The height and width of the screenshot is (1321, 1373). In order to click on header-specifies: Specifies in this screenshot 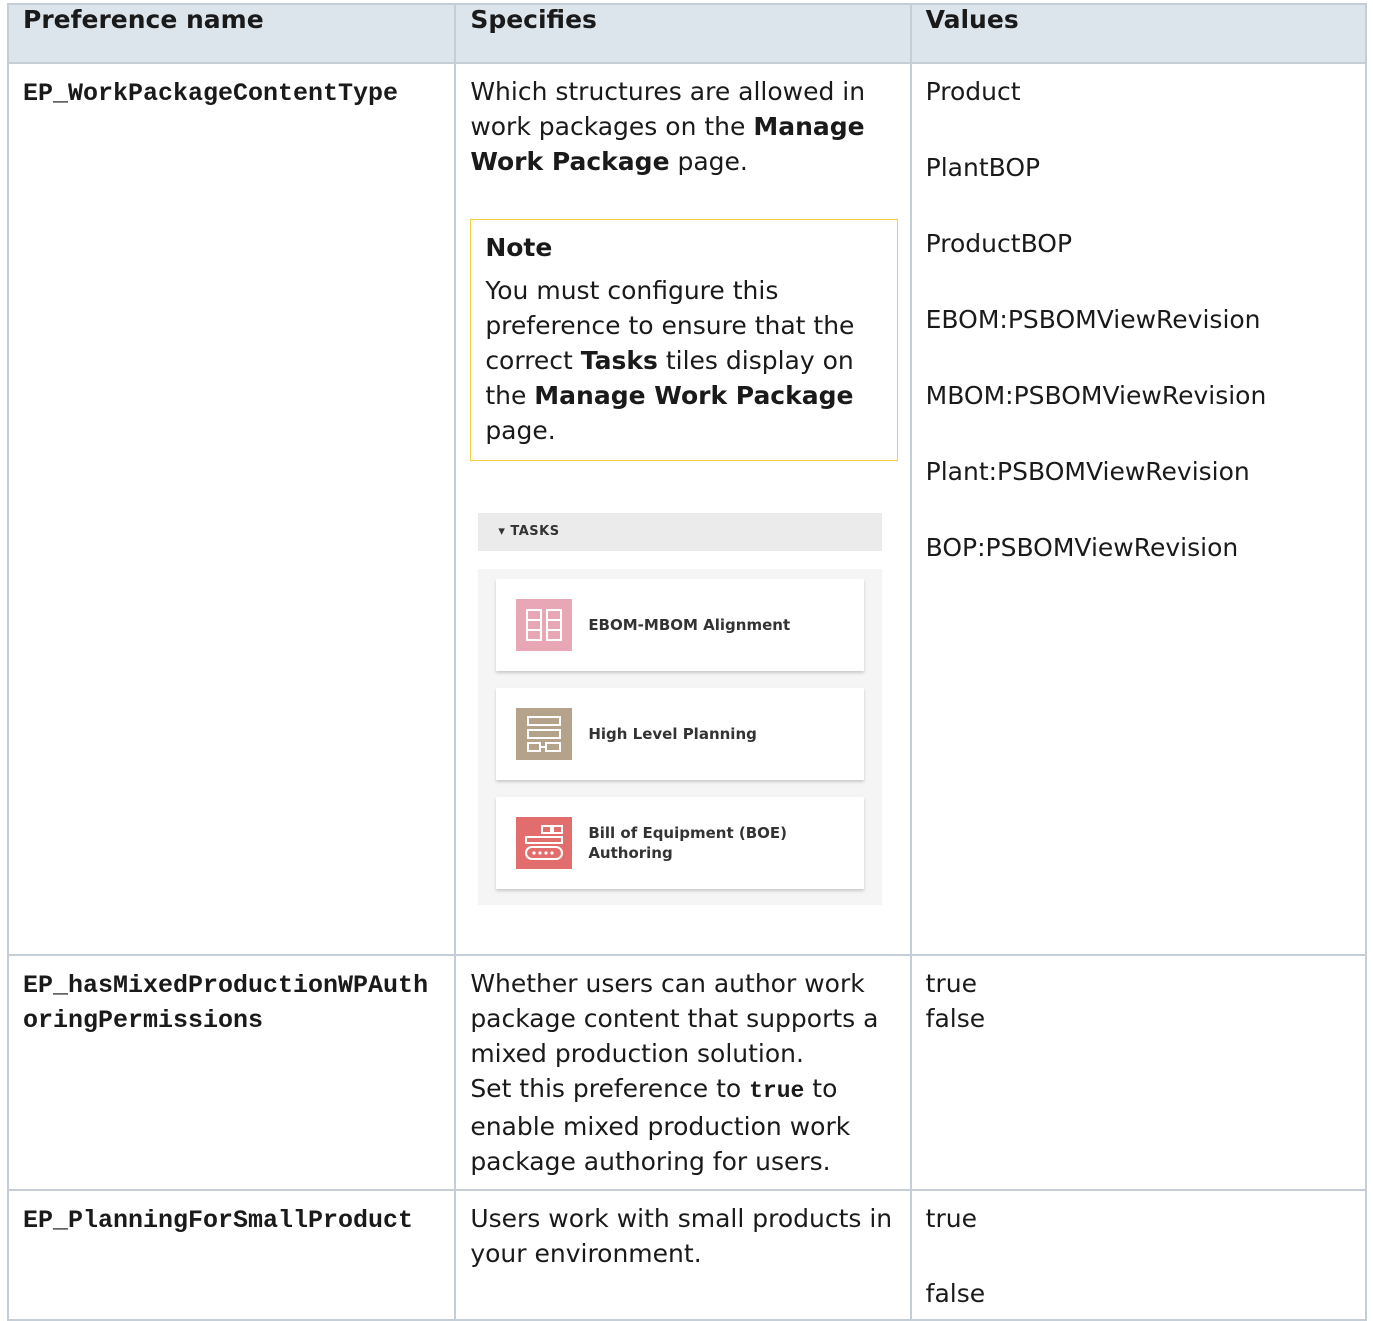, I will do `click(683, 33)`.